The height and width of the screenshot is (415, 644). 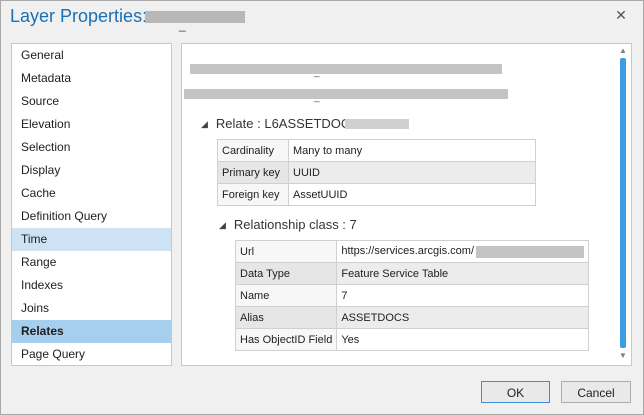 I want to click on table-row: Primary key UUID, so click(x=376, y=172).